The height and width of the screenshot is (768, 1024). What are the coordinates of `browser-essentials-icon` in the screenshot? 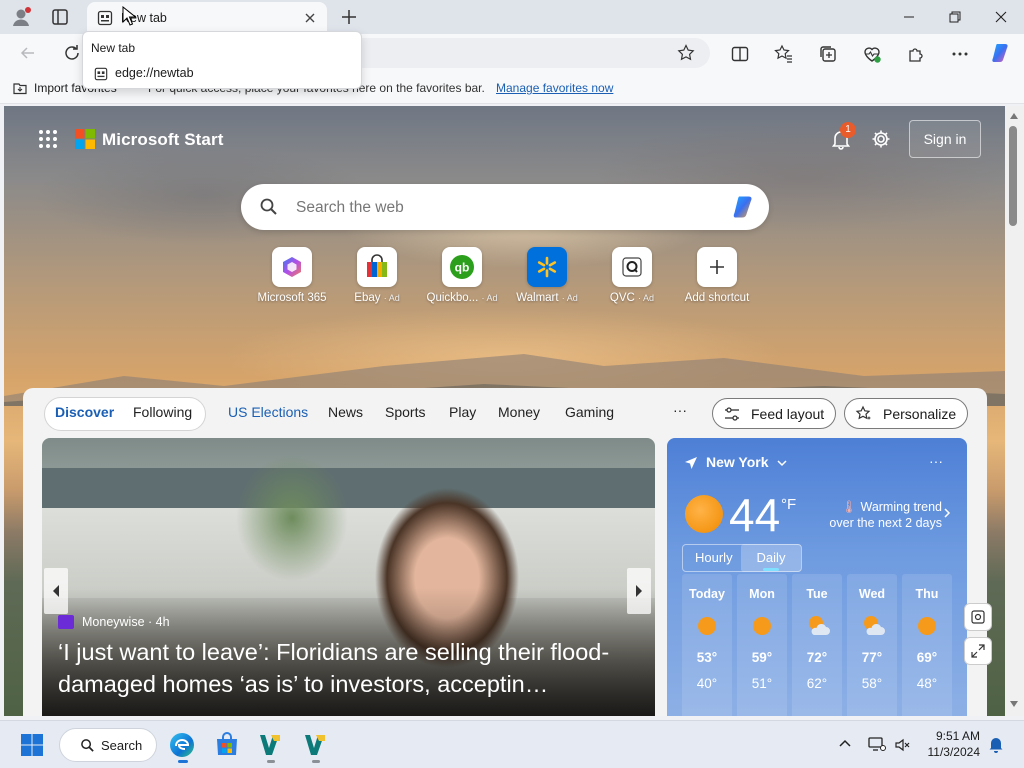 It's located at (872, 54).